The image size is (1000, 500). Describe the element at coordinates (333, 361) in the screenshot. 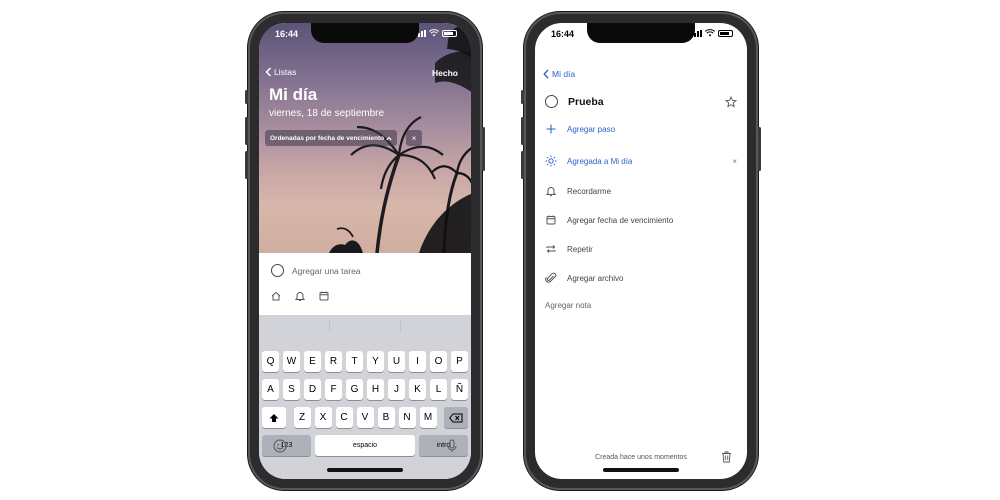

I see `key-r: R` at that location.